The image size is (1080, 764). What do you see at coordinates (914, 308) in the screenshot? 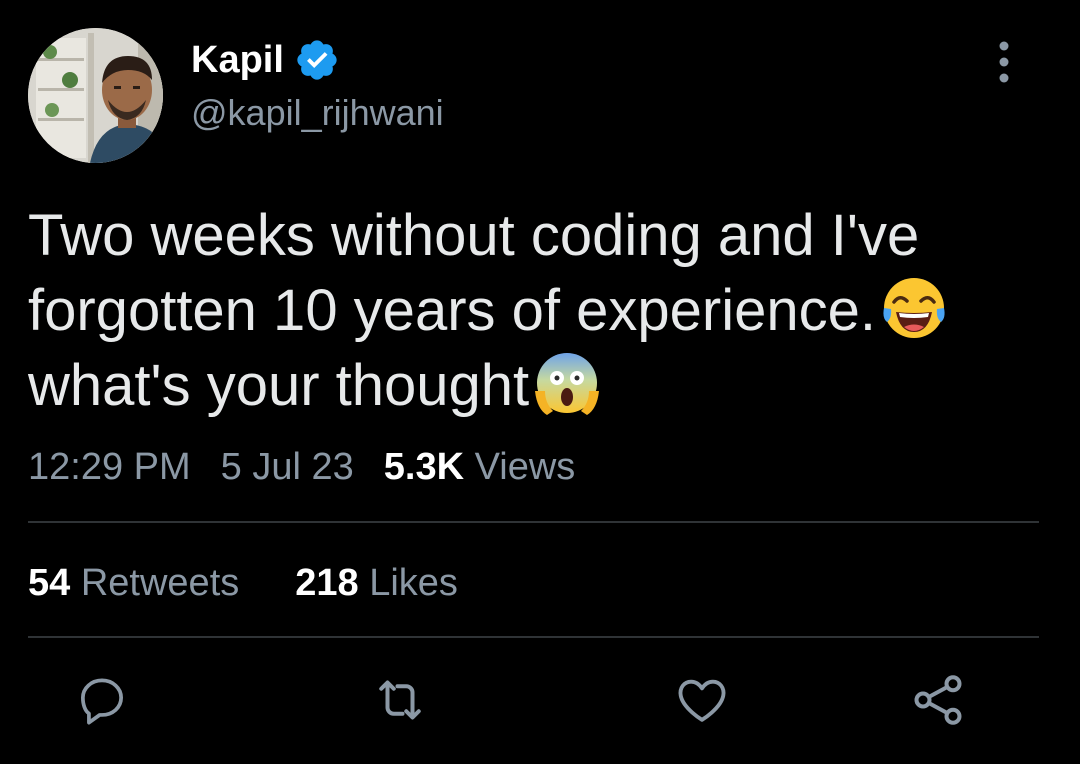
I see `face-with-tears-of-joy-icon` at bounding box center [914, 308].